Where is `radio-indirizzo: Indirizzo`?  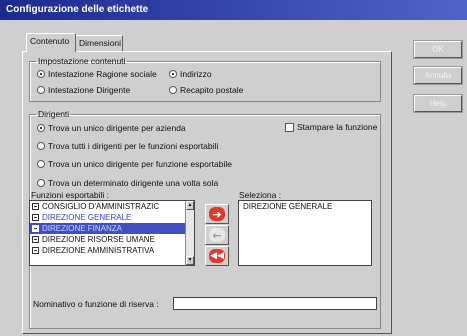
radio-indirizzo: Indirizzo is located at coordinates (190, 74).